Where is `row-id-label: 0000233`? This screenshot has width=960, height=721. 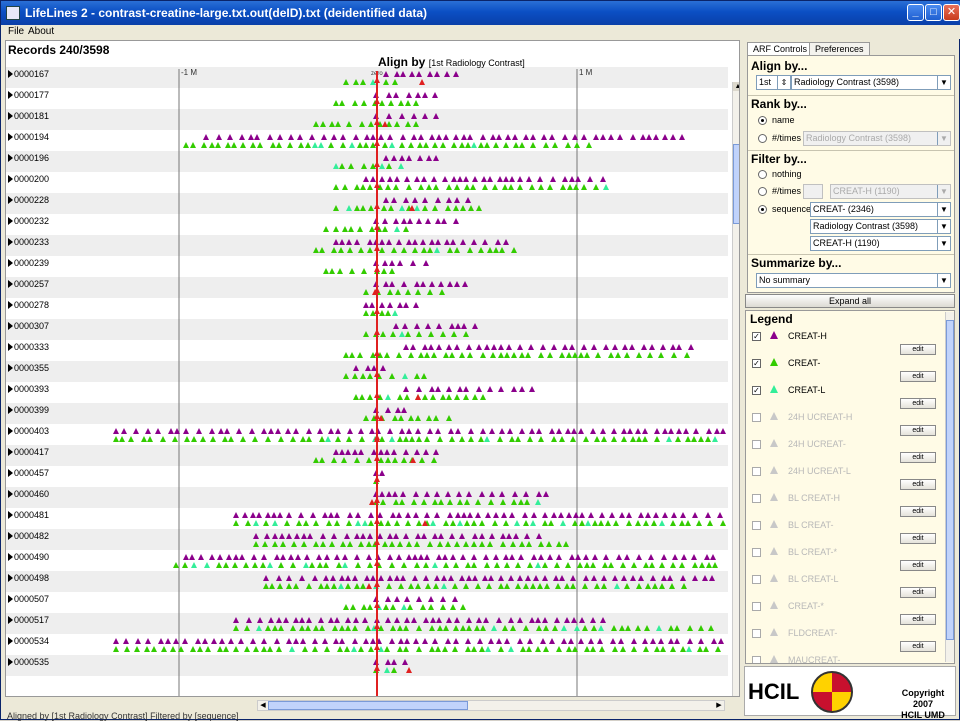
row-id-label: 0000233 is located at coordinates (31, 242).